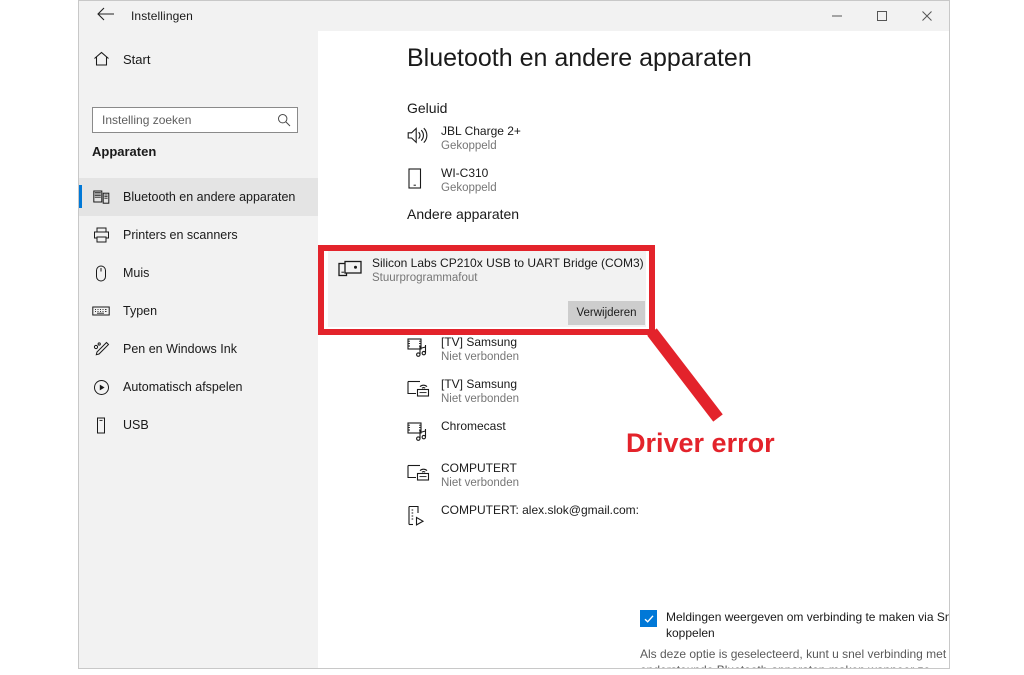 The width and height of the screenshot is (1024, 675). I want to click on sidebar-category-title: Apparaten, so click(124, 151).